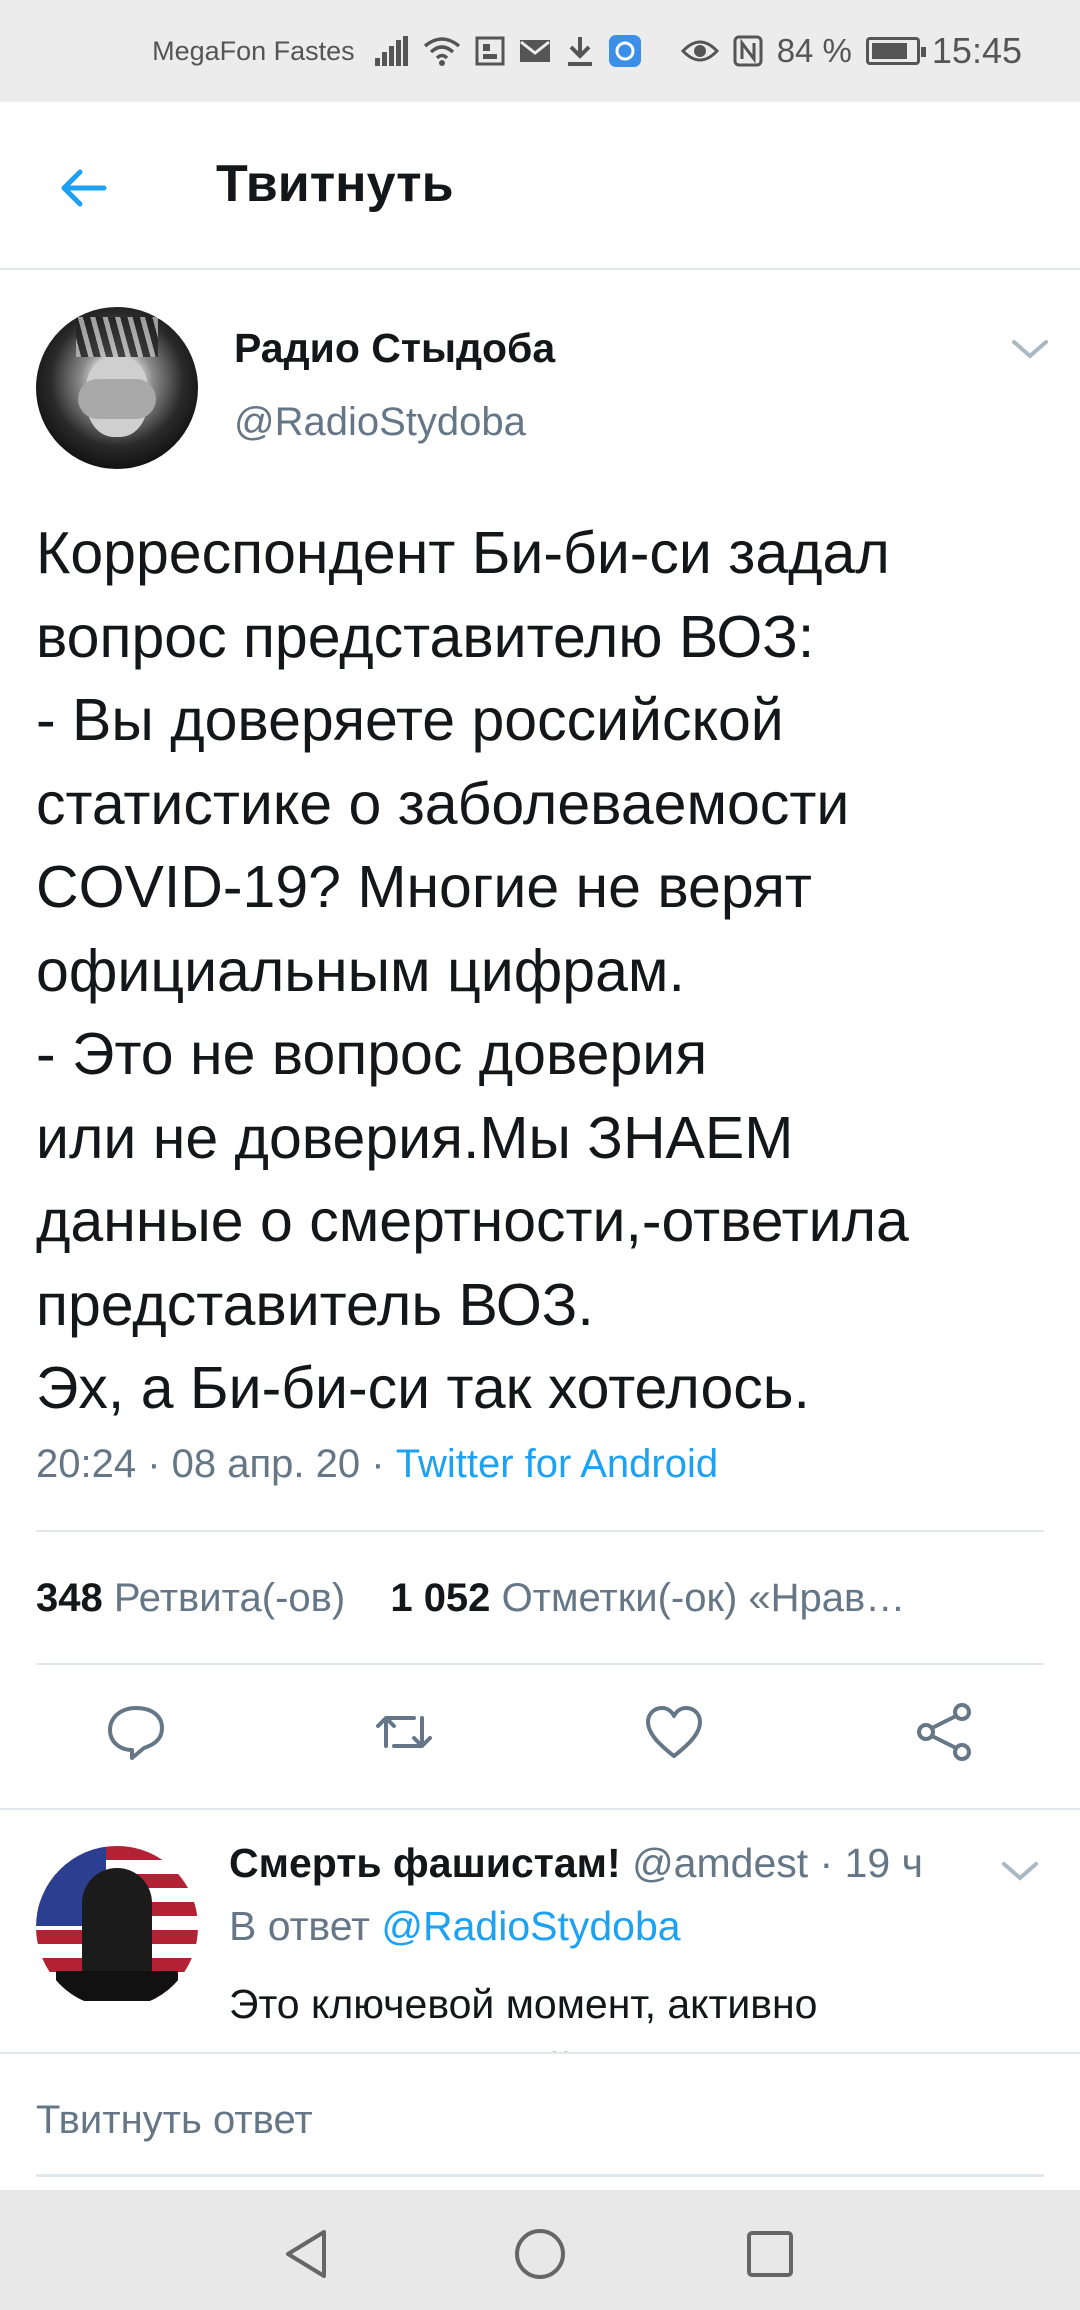 Image resolution: width=1080 pixels, height=2310 pixels. Describe the element at coordinates (117, 337) in the screenshot. I see `avatar-crown-shape` at that location.